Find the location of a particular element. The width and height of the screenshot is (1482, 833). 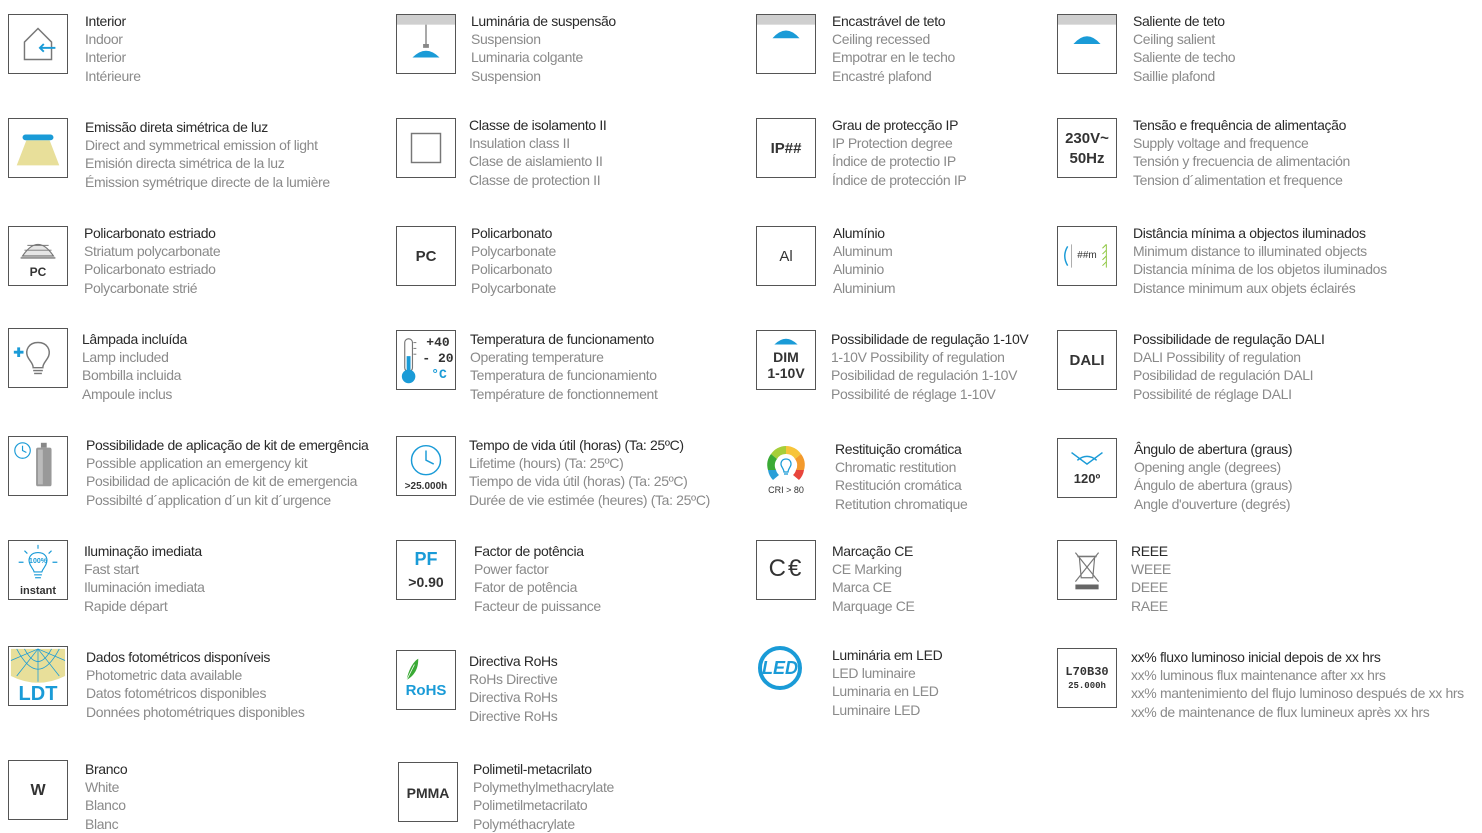

distance-icon-text: ##m is located at coordinates (1087, 255).